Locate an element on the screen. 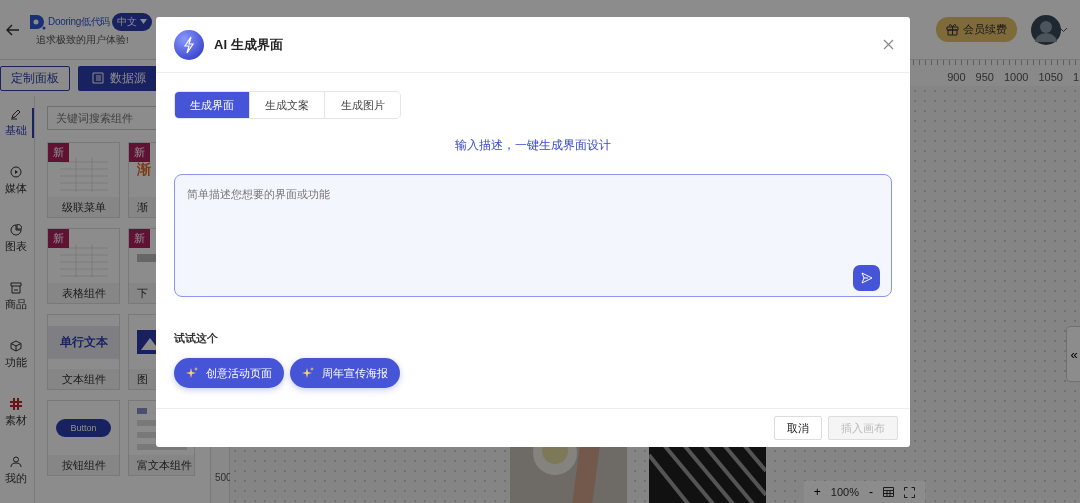  send-button is located at coordinates (866, 278).